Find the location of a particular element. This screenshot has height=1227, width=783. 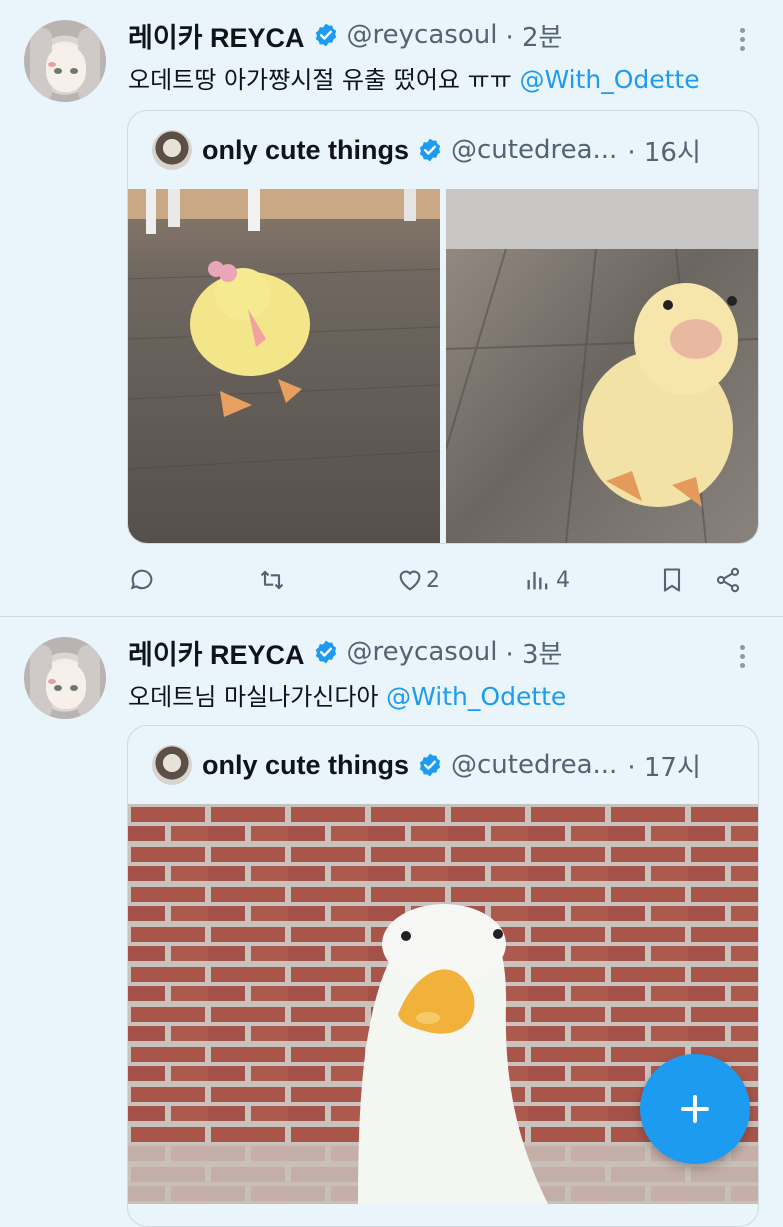

share-icon is located at coordinates (728, 580).